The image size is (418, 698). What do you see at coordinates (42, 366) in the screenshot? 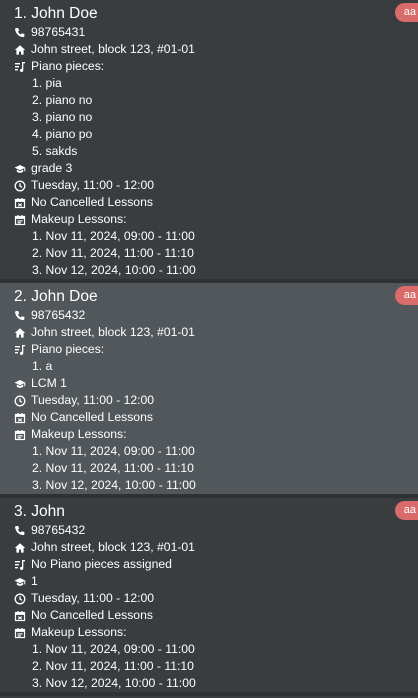
I see `piece-item: 1. a` at bounding box center [42, 366].